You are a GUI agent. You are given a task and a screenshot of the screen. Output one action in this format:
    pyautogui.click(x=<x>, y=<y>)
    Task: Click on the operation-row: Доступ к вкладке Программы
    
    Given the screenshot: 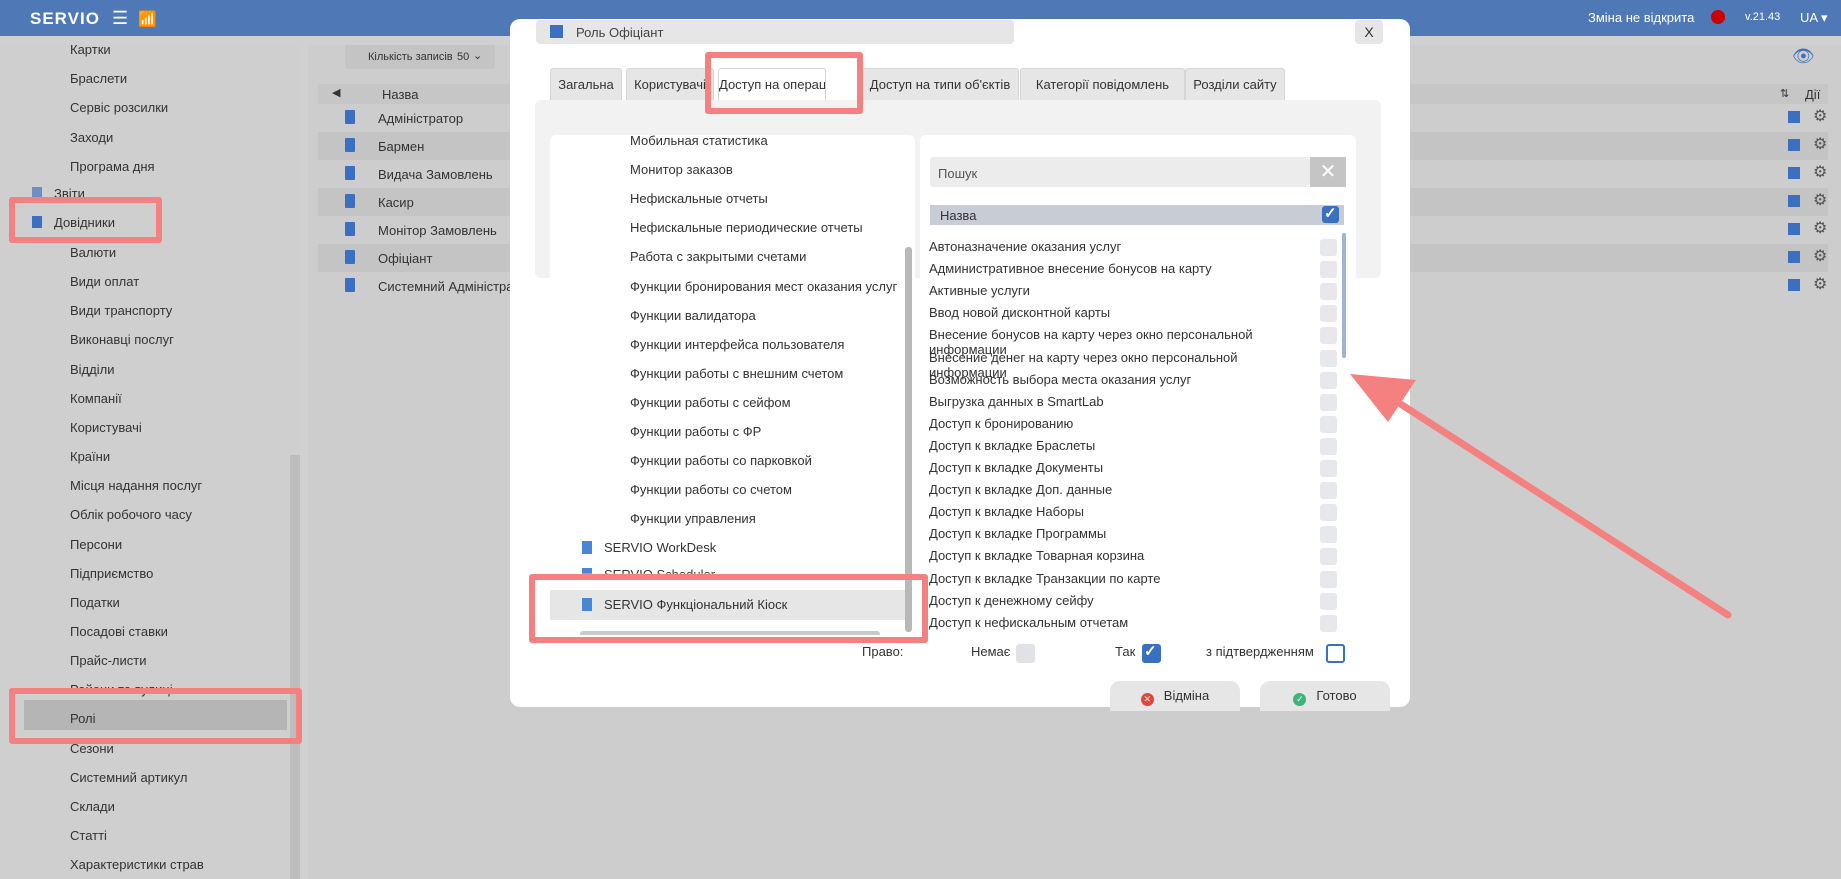 What is the action you would take?
    pyautogui.click(x=1135, y=535)
    